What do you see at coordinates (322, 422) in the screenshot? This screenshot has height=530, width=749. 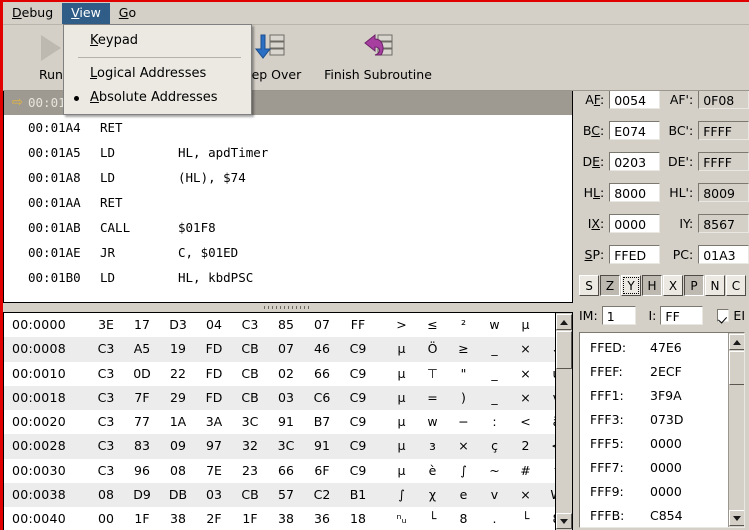 I see `hex-byte: B7` at bounding box center [322, 422].